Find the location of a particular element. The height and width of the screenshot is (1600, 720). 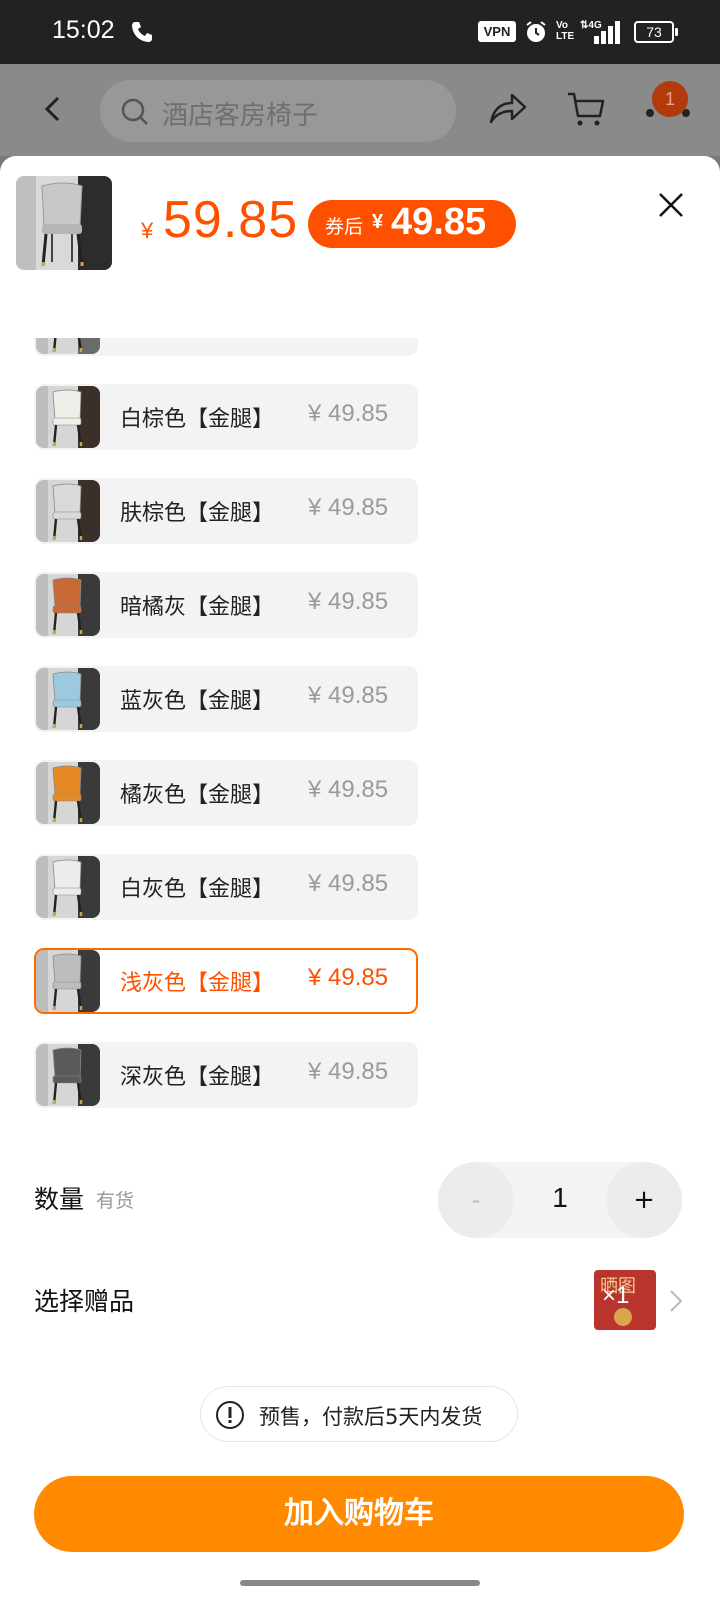

sku-option: 白棕色【金腿】 ¥ 49.85 is located at coordinates (226, 417).